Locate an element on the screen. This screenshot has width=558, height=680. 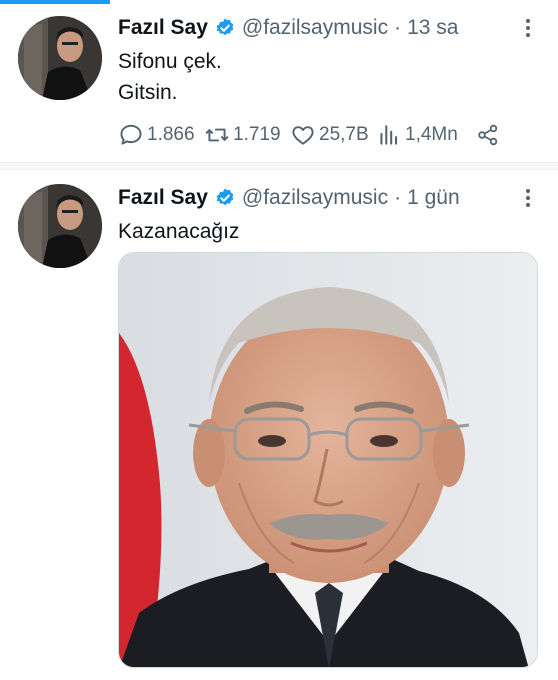
tweet-actions: 1.866 1.719 25,7B 1,4Mn is located at coordinates (309, 135).